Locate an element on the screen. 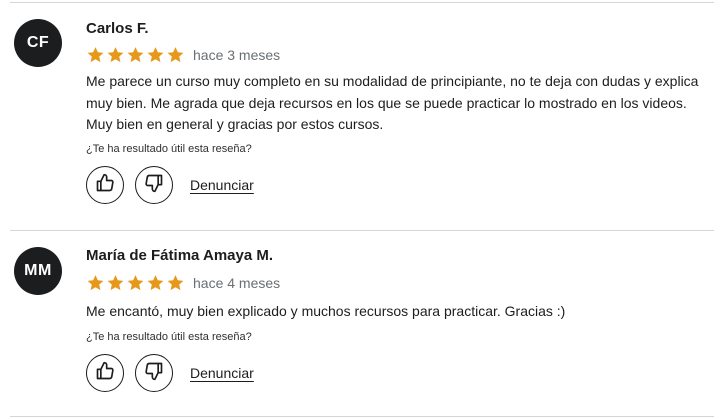 Image resolution: width=728 pixels, height=419 pixels. review-date: hace 4 meses is located at coordinates (237, 283).